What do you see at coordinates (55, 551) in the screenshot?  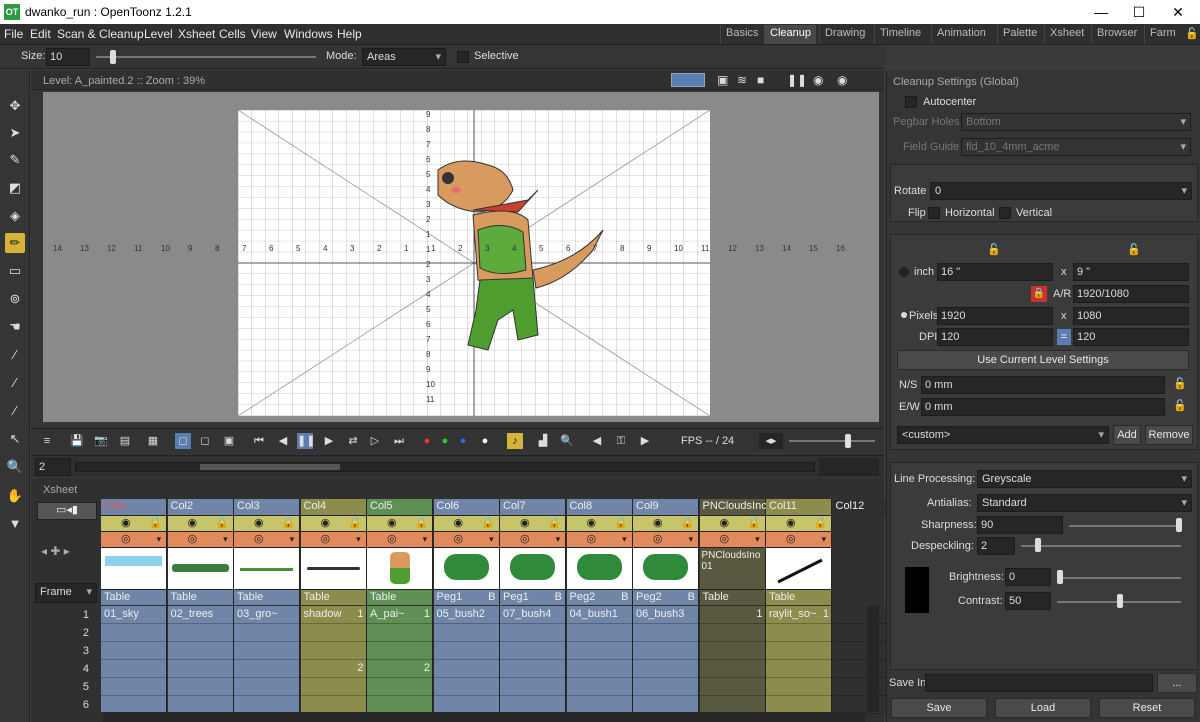 I see `new-column-icon: ◂ ✚ ▸` at bounding box center [55, 551].